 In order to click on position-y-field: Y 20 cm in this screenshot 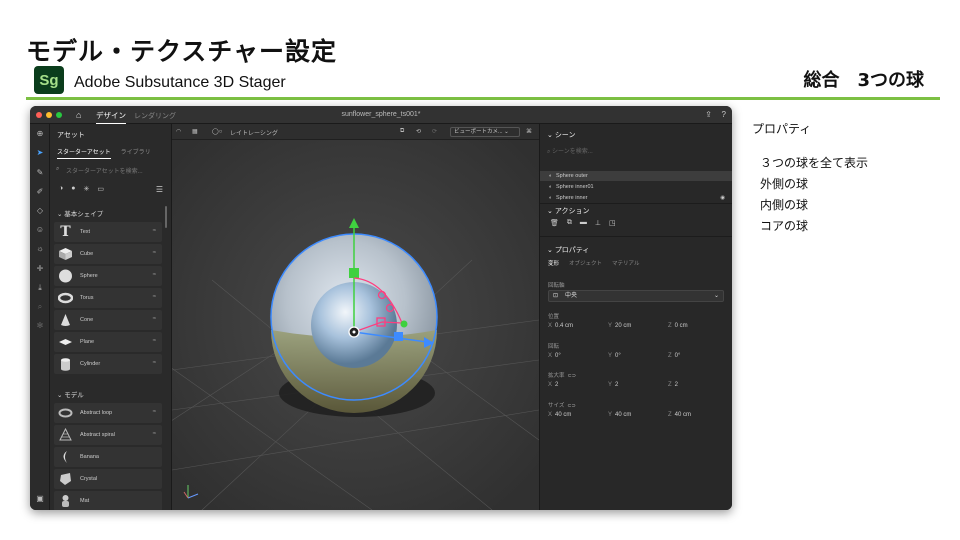, I will do `click(619, 326)`.